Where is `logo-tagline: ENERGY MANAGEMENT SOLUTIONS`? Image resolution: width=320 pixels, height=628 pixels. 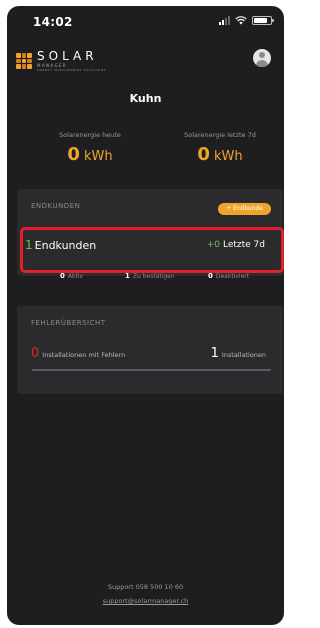
logo-tagline: ENERGY MANAGEMENT SOLUTIONS is located at coordinates (72, 70).